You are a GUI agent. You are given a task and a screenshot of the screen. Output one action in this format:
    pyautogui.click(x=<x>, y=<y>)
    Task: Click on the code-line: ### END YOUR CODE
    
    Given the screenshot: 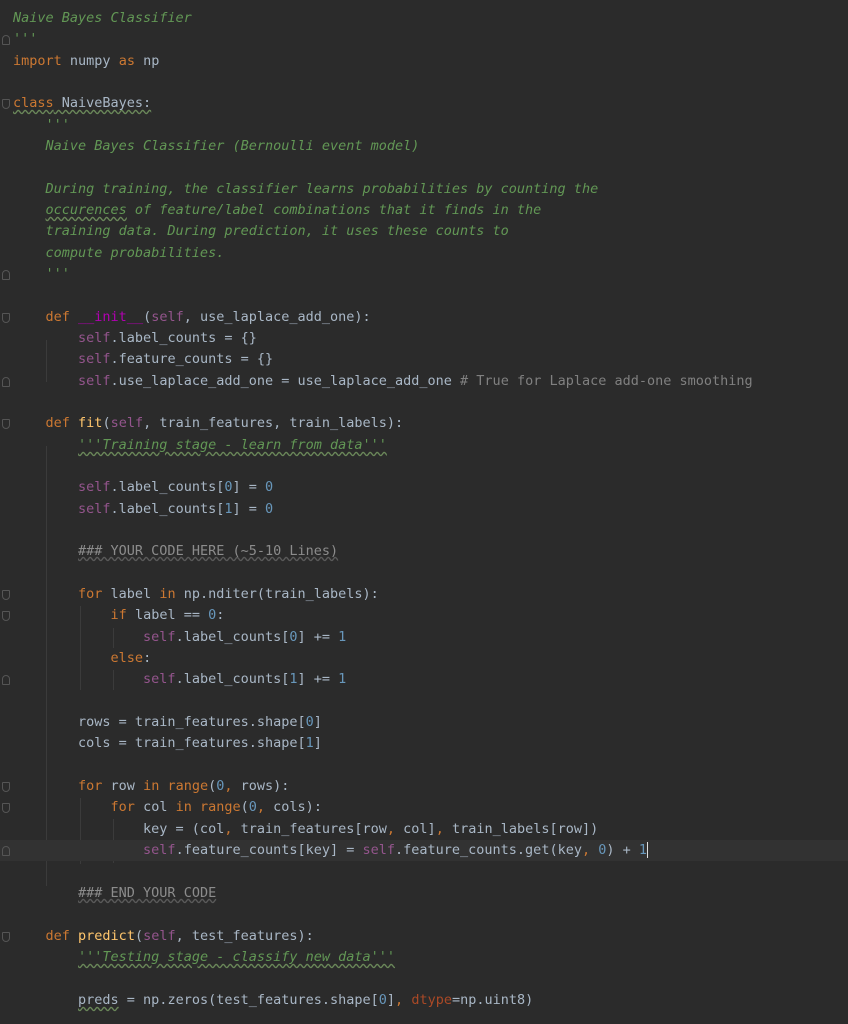 What is the action you would take?
    pyautogui.click(x=424, y=893)
    